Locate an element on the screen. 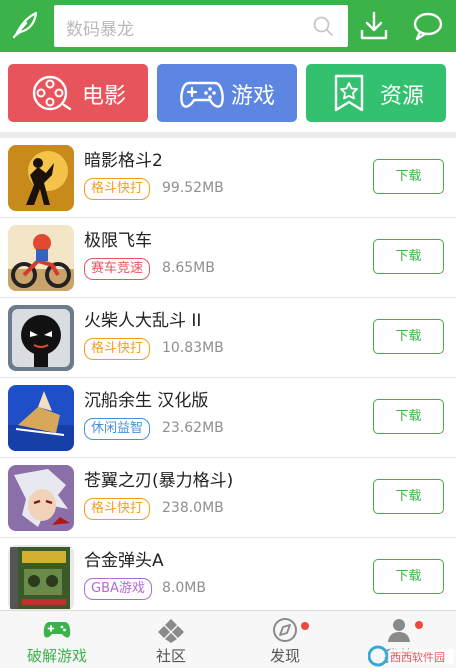 The height and width of the screenshot is (668, 456). user-icon is located at coordinates (399, 630).